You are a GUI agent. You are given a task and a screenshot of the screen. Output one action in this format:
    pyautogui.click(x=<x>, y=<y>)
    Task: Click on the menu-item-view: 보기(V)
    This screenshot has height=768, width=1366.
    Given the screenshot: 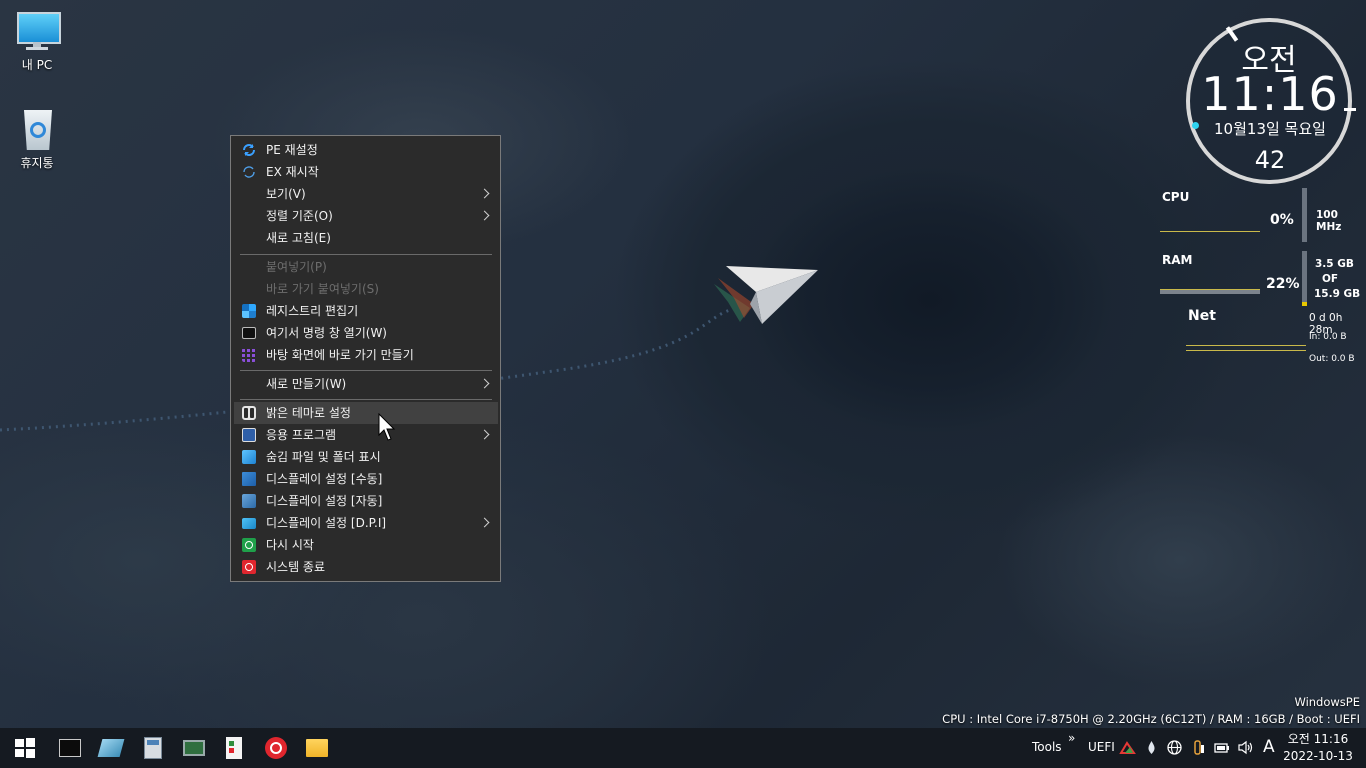 What is the action you would take?
    pyautogui.click(x=366, y=194)
    